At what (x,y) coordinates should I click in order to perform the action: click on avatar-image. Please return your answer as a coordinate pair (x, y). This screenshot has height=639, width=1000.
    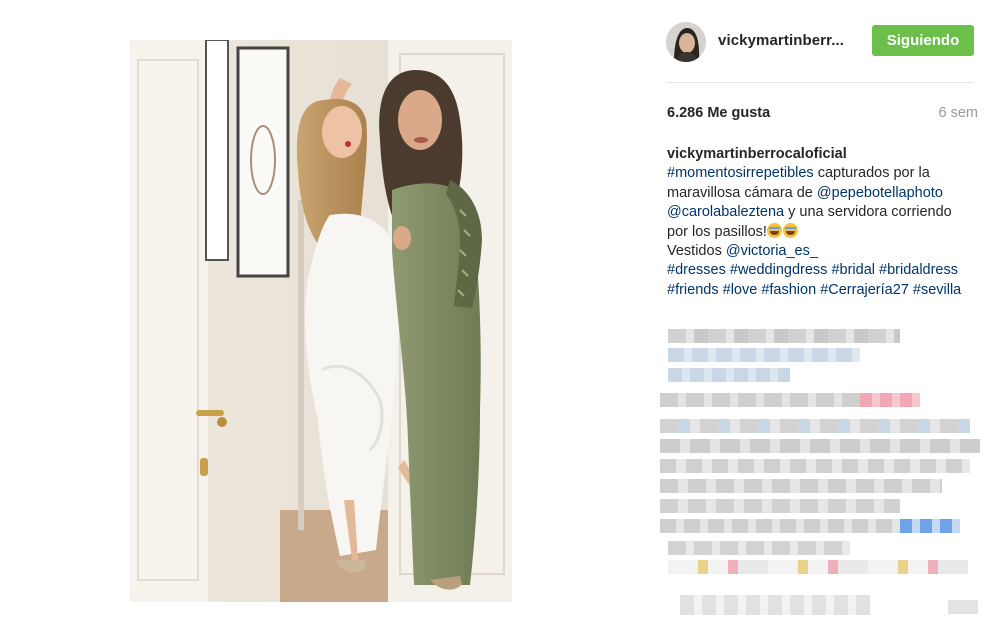
    Looking at the image, I should click on (686, 42).